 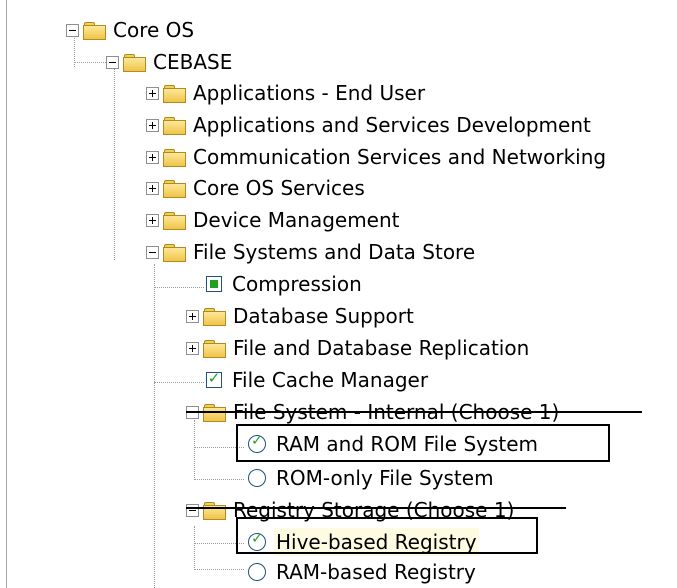 I want to click on tree-node-file-systems: File Systems and Data Store, so click(x=311, y=252).